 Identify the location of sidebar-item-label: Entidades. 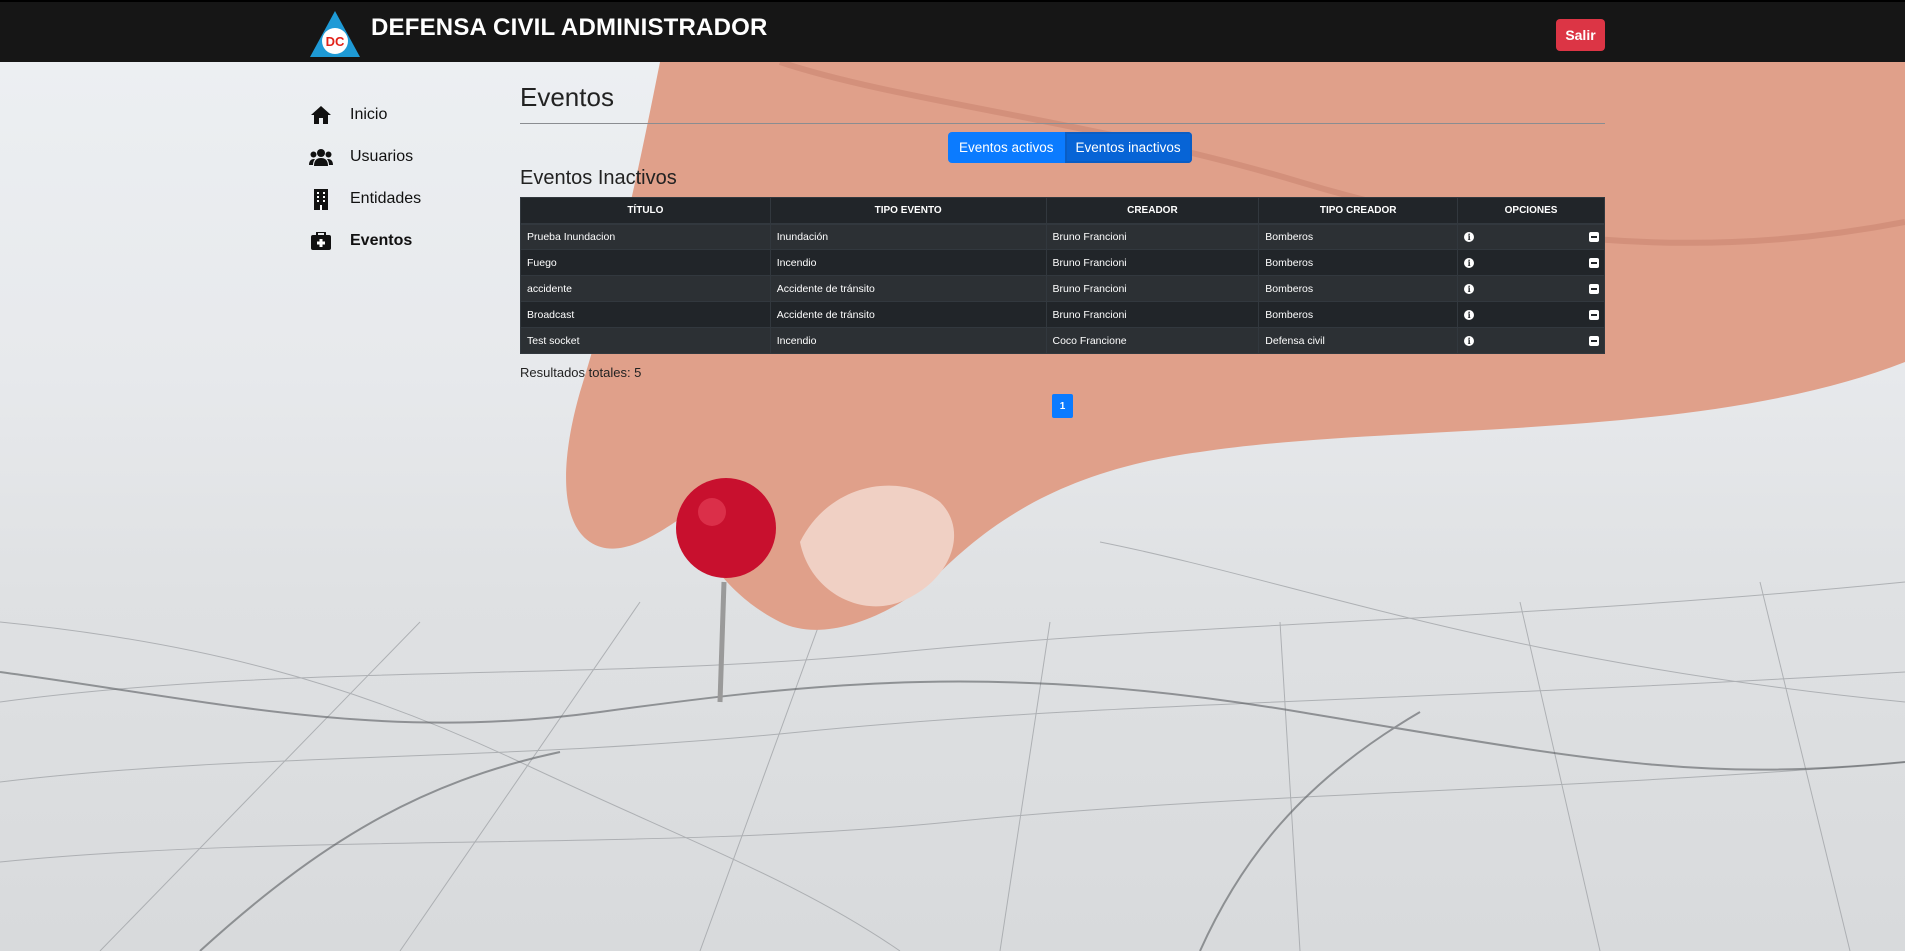
(386, 198).